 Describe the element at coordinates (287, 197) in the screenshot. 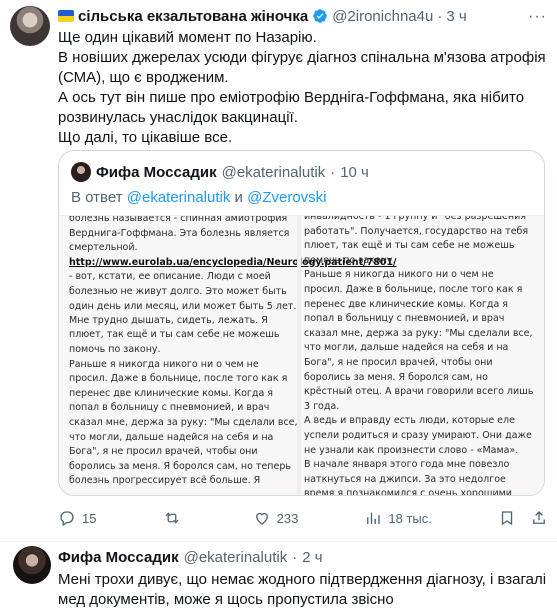

I see `reply-mention: @Zverovski` at that location.